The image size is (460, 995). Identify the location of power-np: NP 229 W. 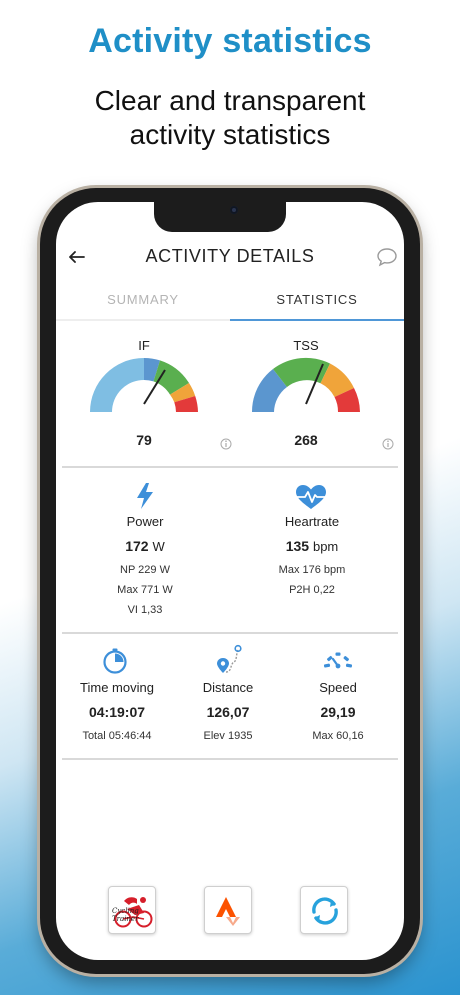
(145, 570).